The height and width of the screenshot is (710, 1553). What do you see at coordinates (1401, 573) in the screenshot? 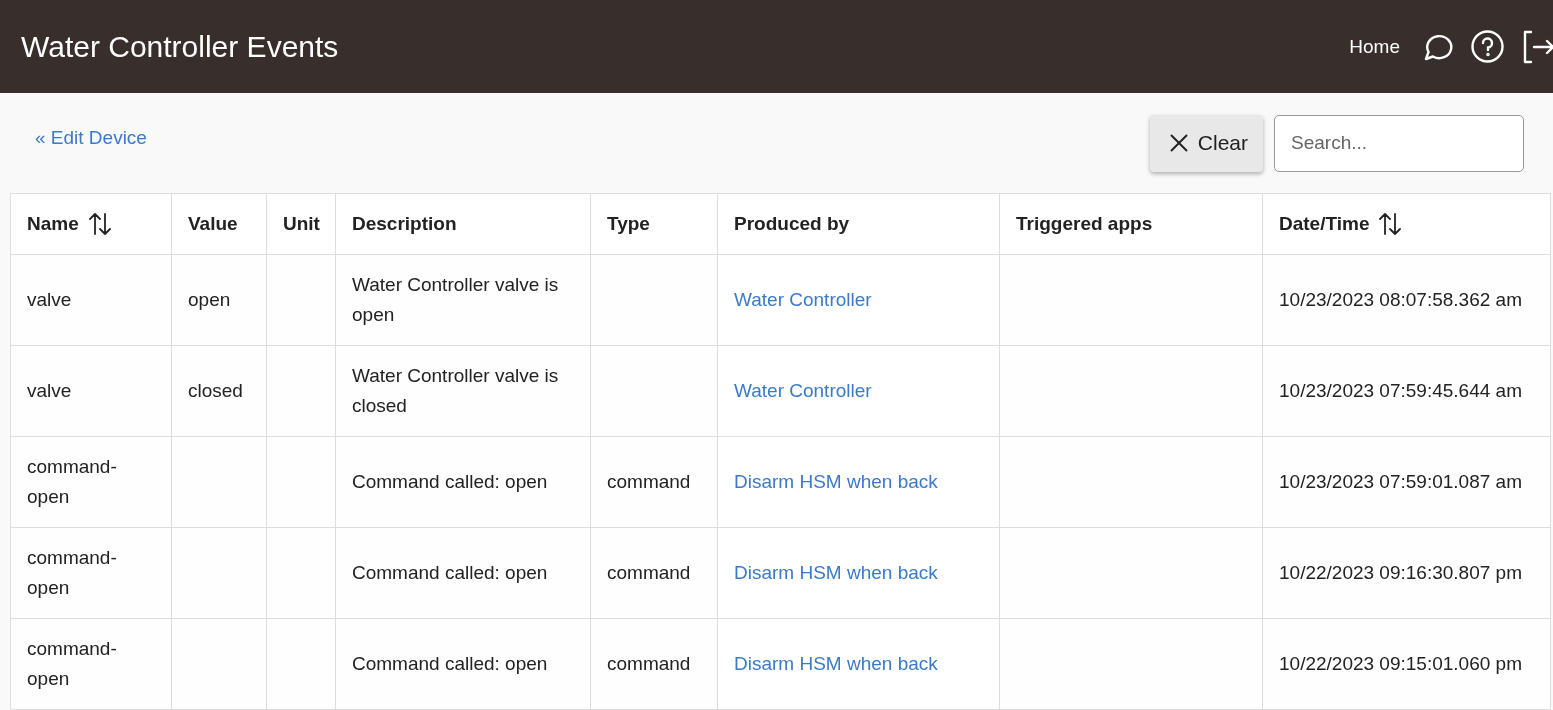
I see `table-cell-text: 10/22/2023 09:16:30.807 pm` at bounding box center [1401, 573].